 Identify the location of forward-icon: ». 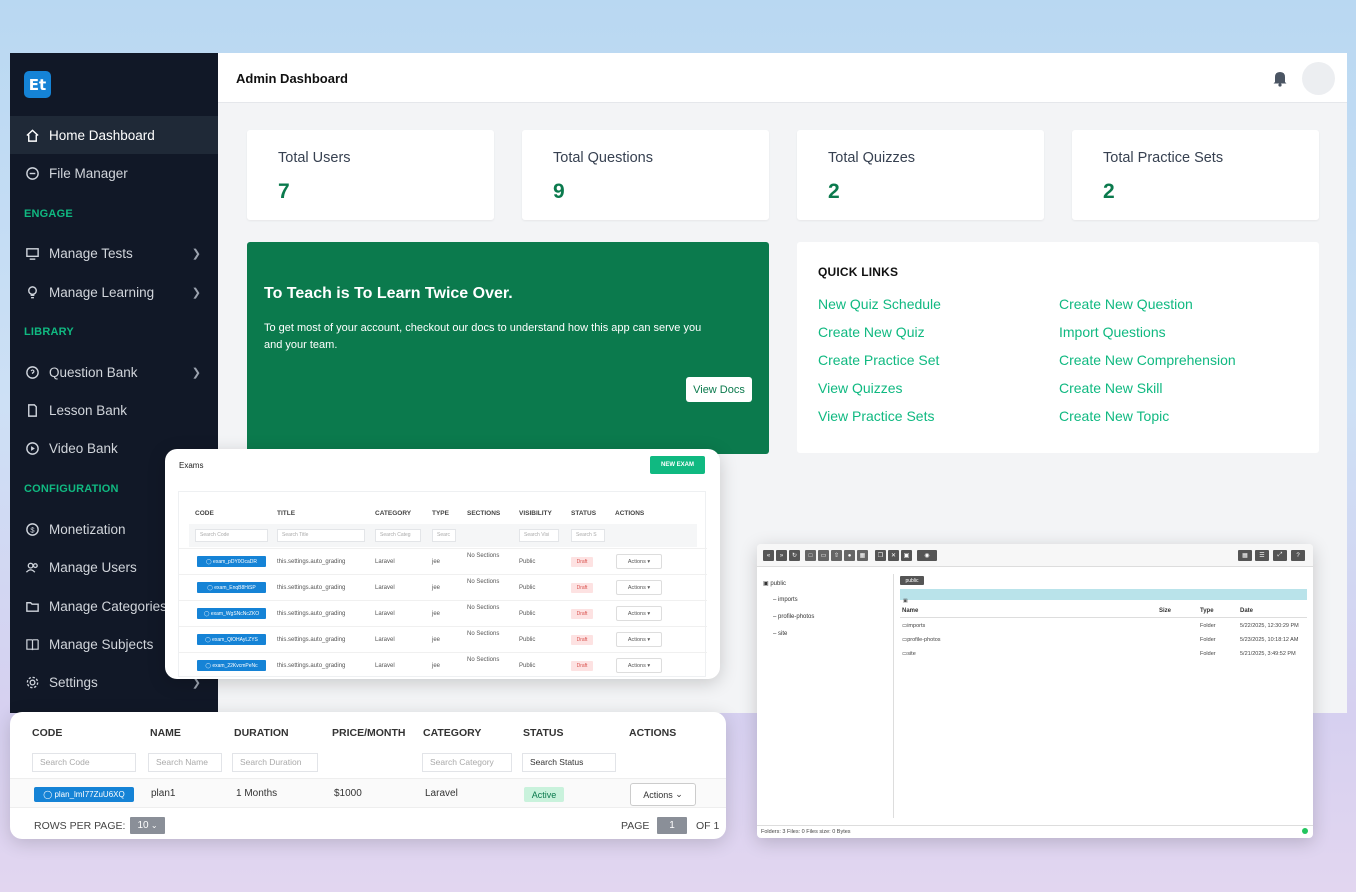
(781, 555).